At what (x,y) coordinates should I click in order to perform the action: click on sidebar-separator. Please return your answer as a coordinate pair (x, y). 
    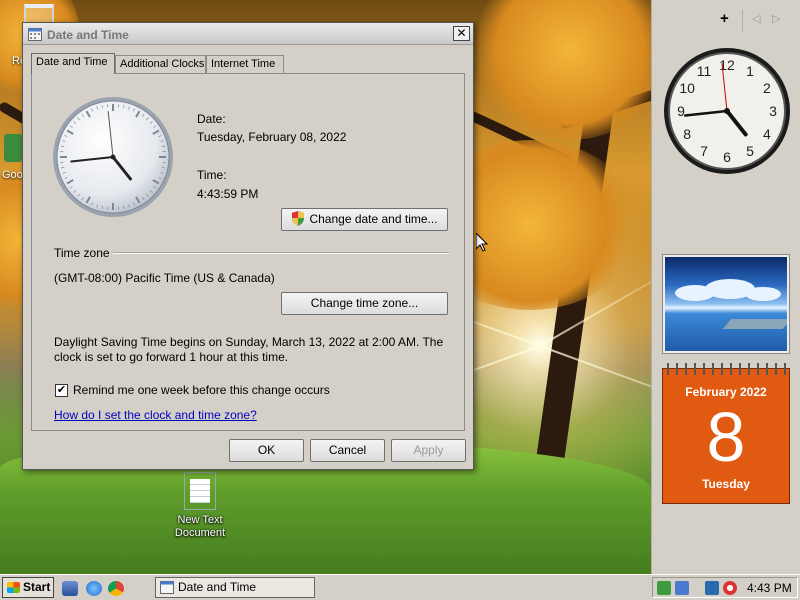
    Looking at the image, I should click on (742, 21).